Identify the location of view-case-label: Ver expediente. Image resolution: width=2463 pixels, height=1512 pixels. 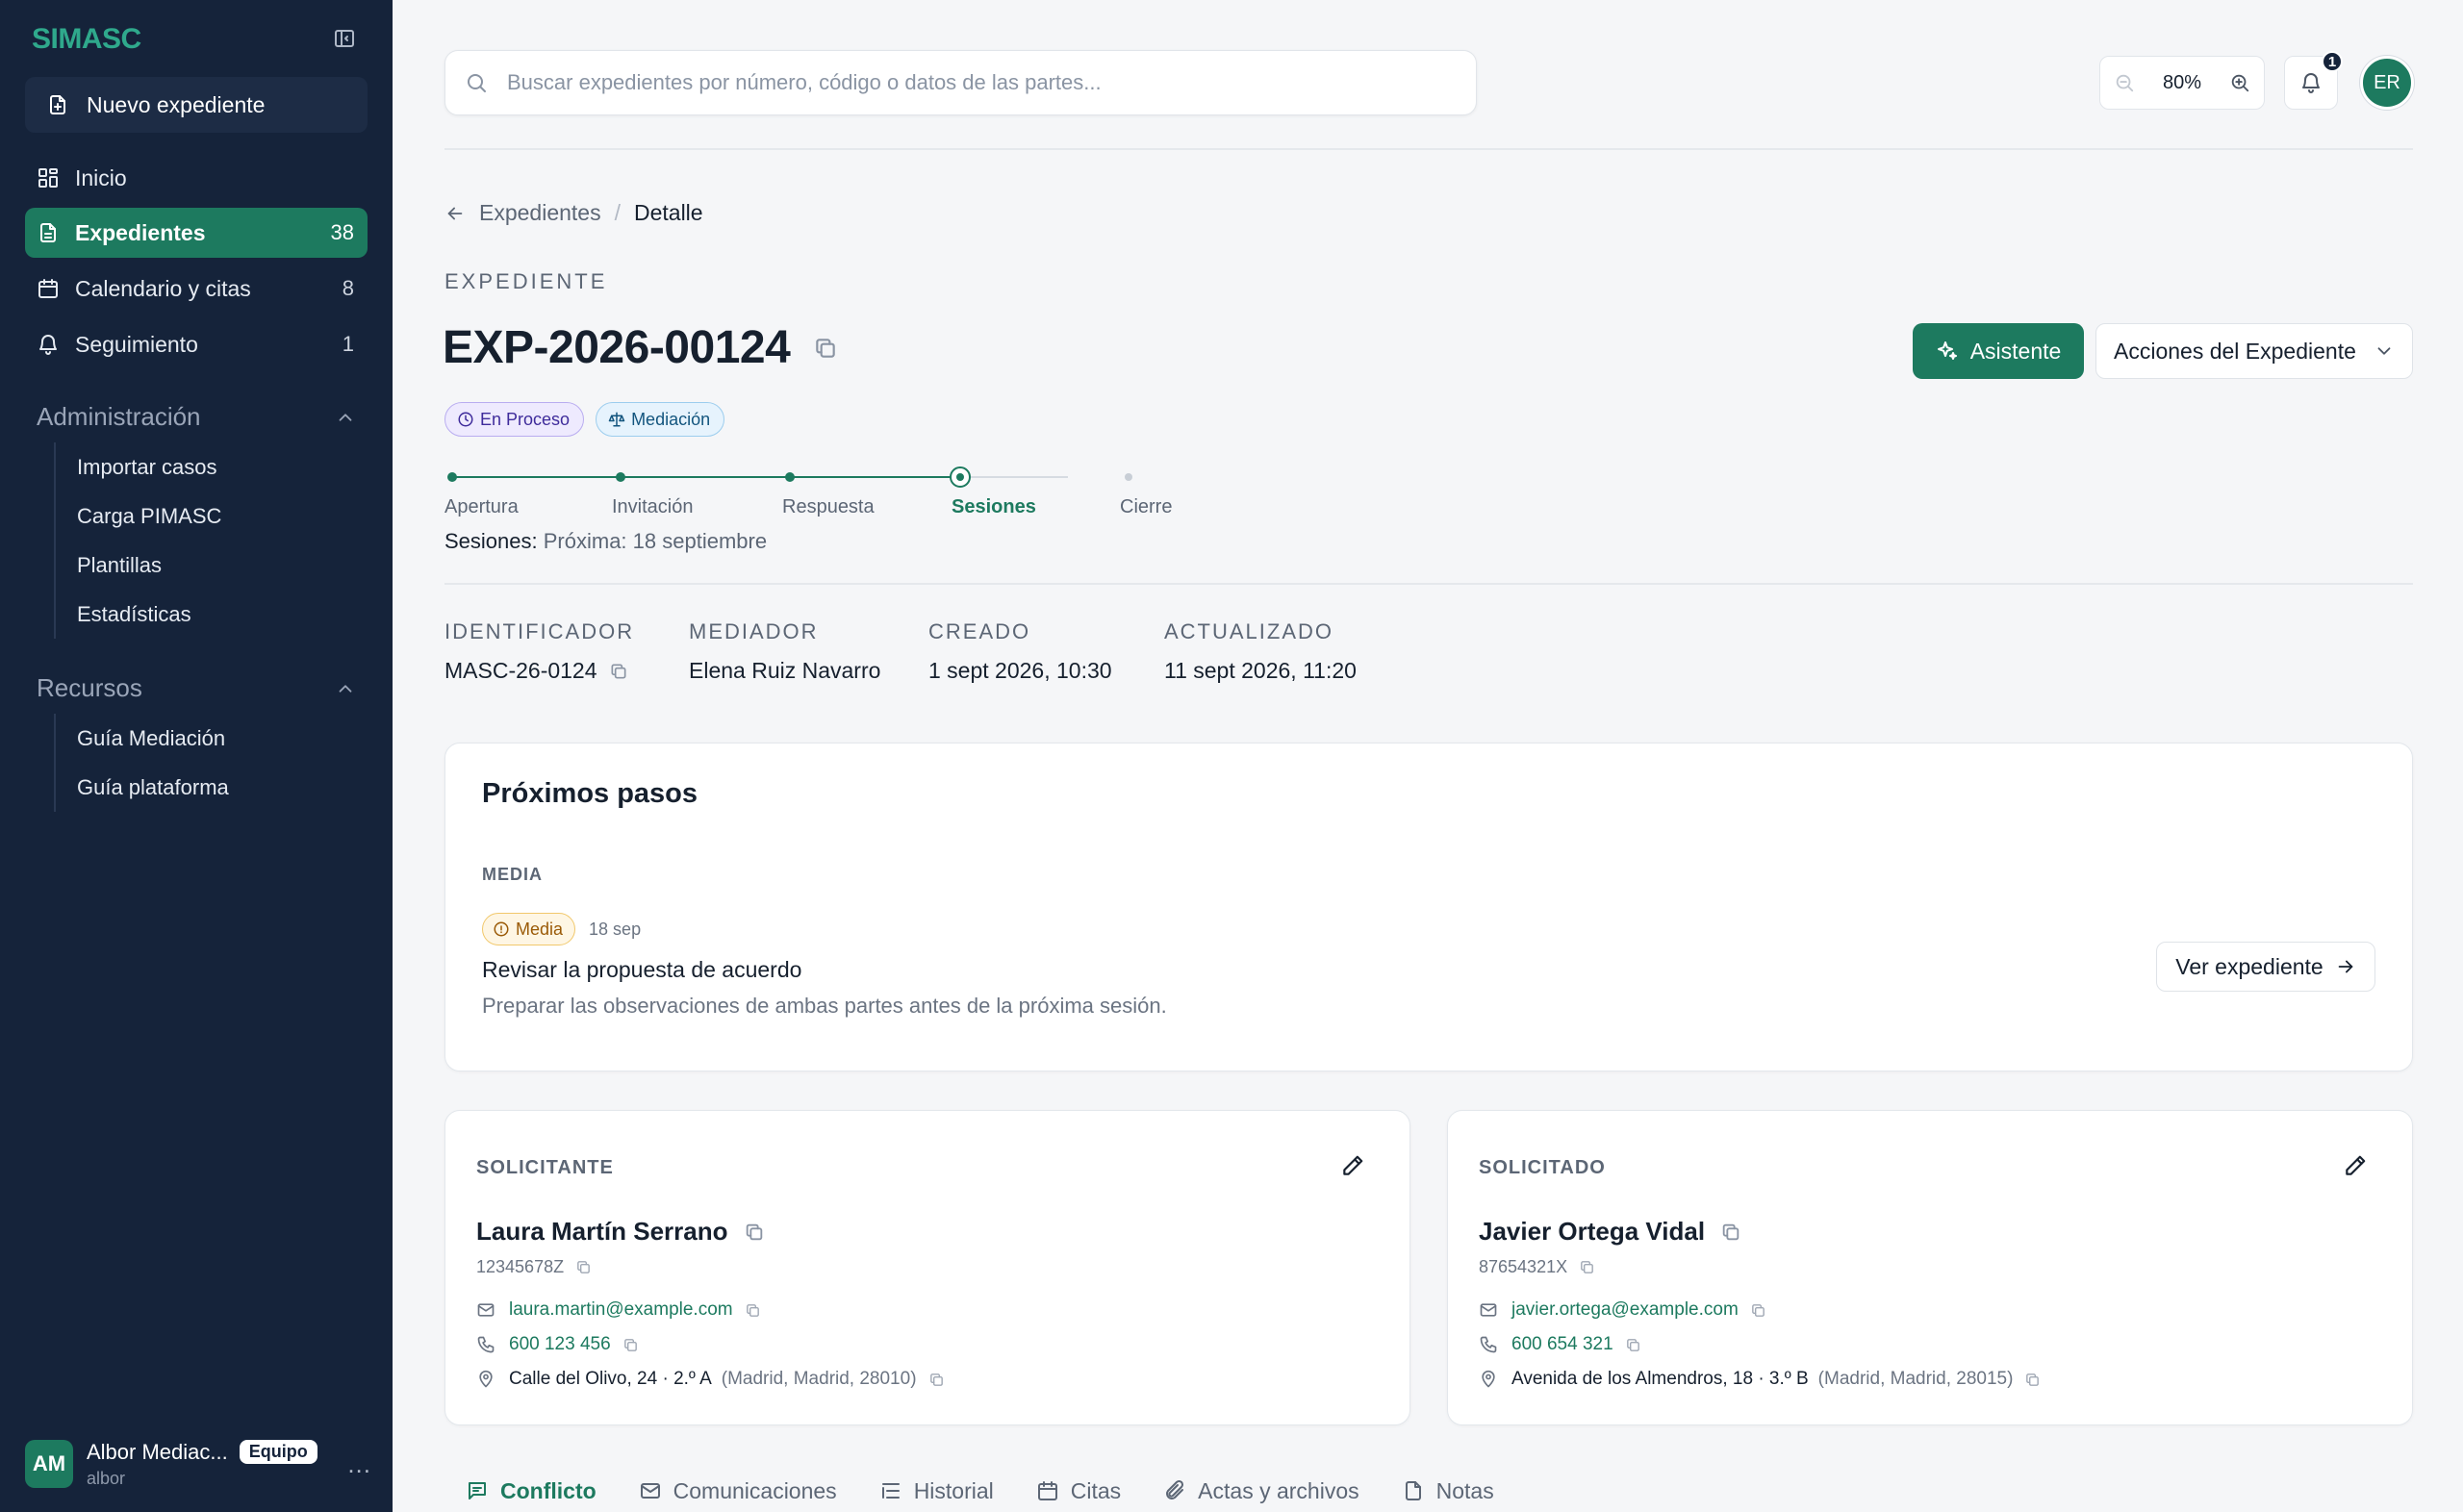
(2249, 966).